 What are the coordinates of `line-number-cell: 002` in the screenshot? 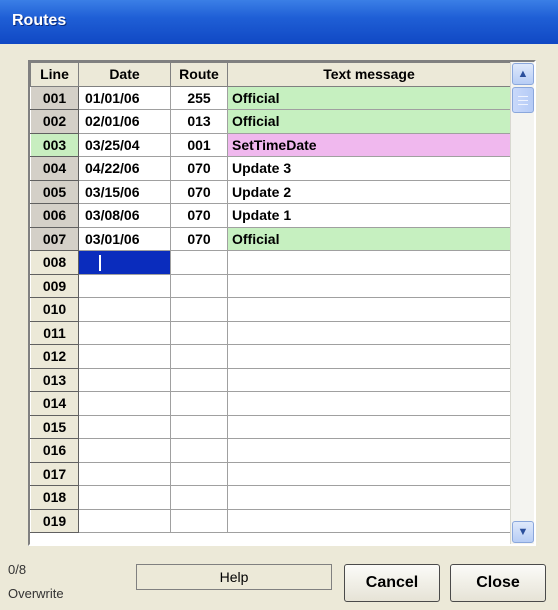 It's located at (54, 121).